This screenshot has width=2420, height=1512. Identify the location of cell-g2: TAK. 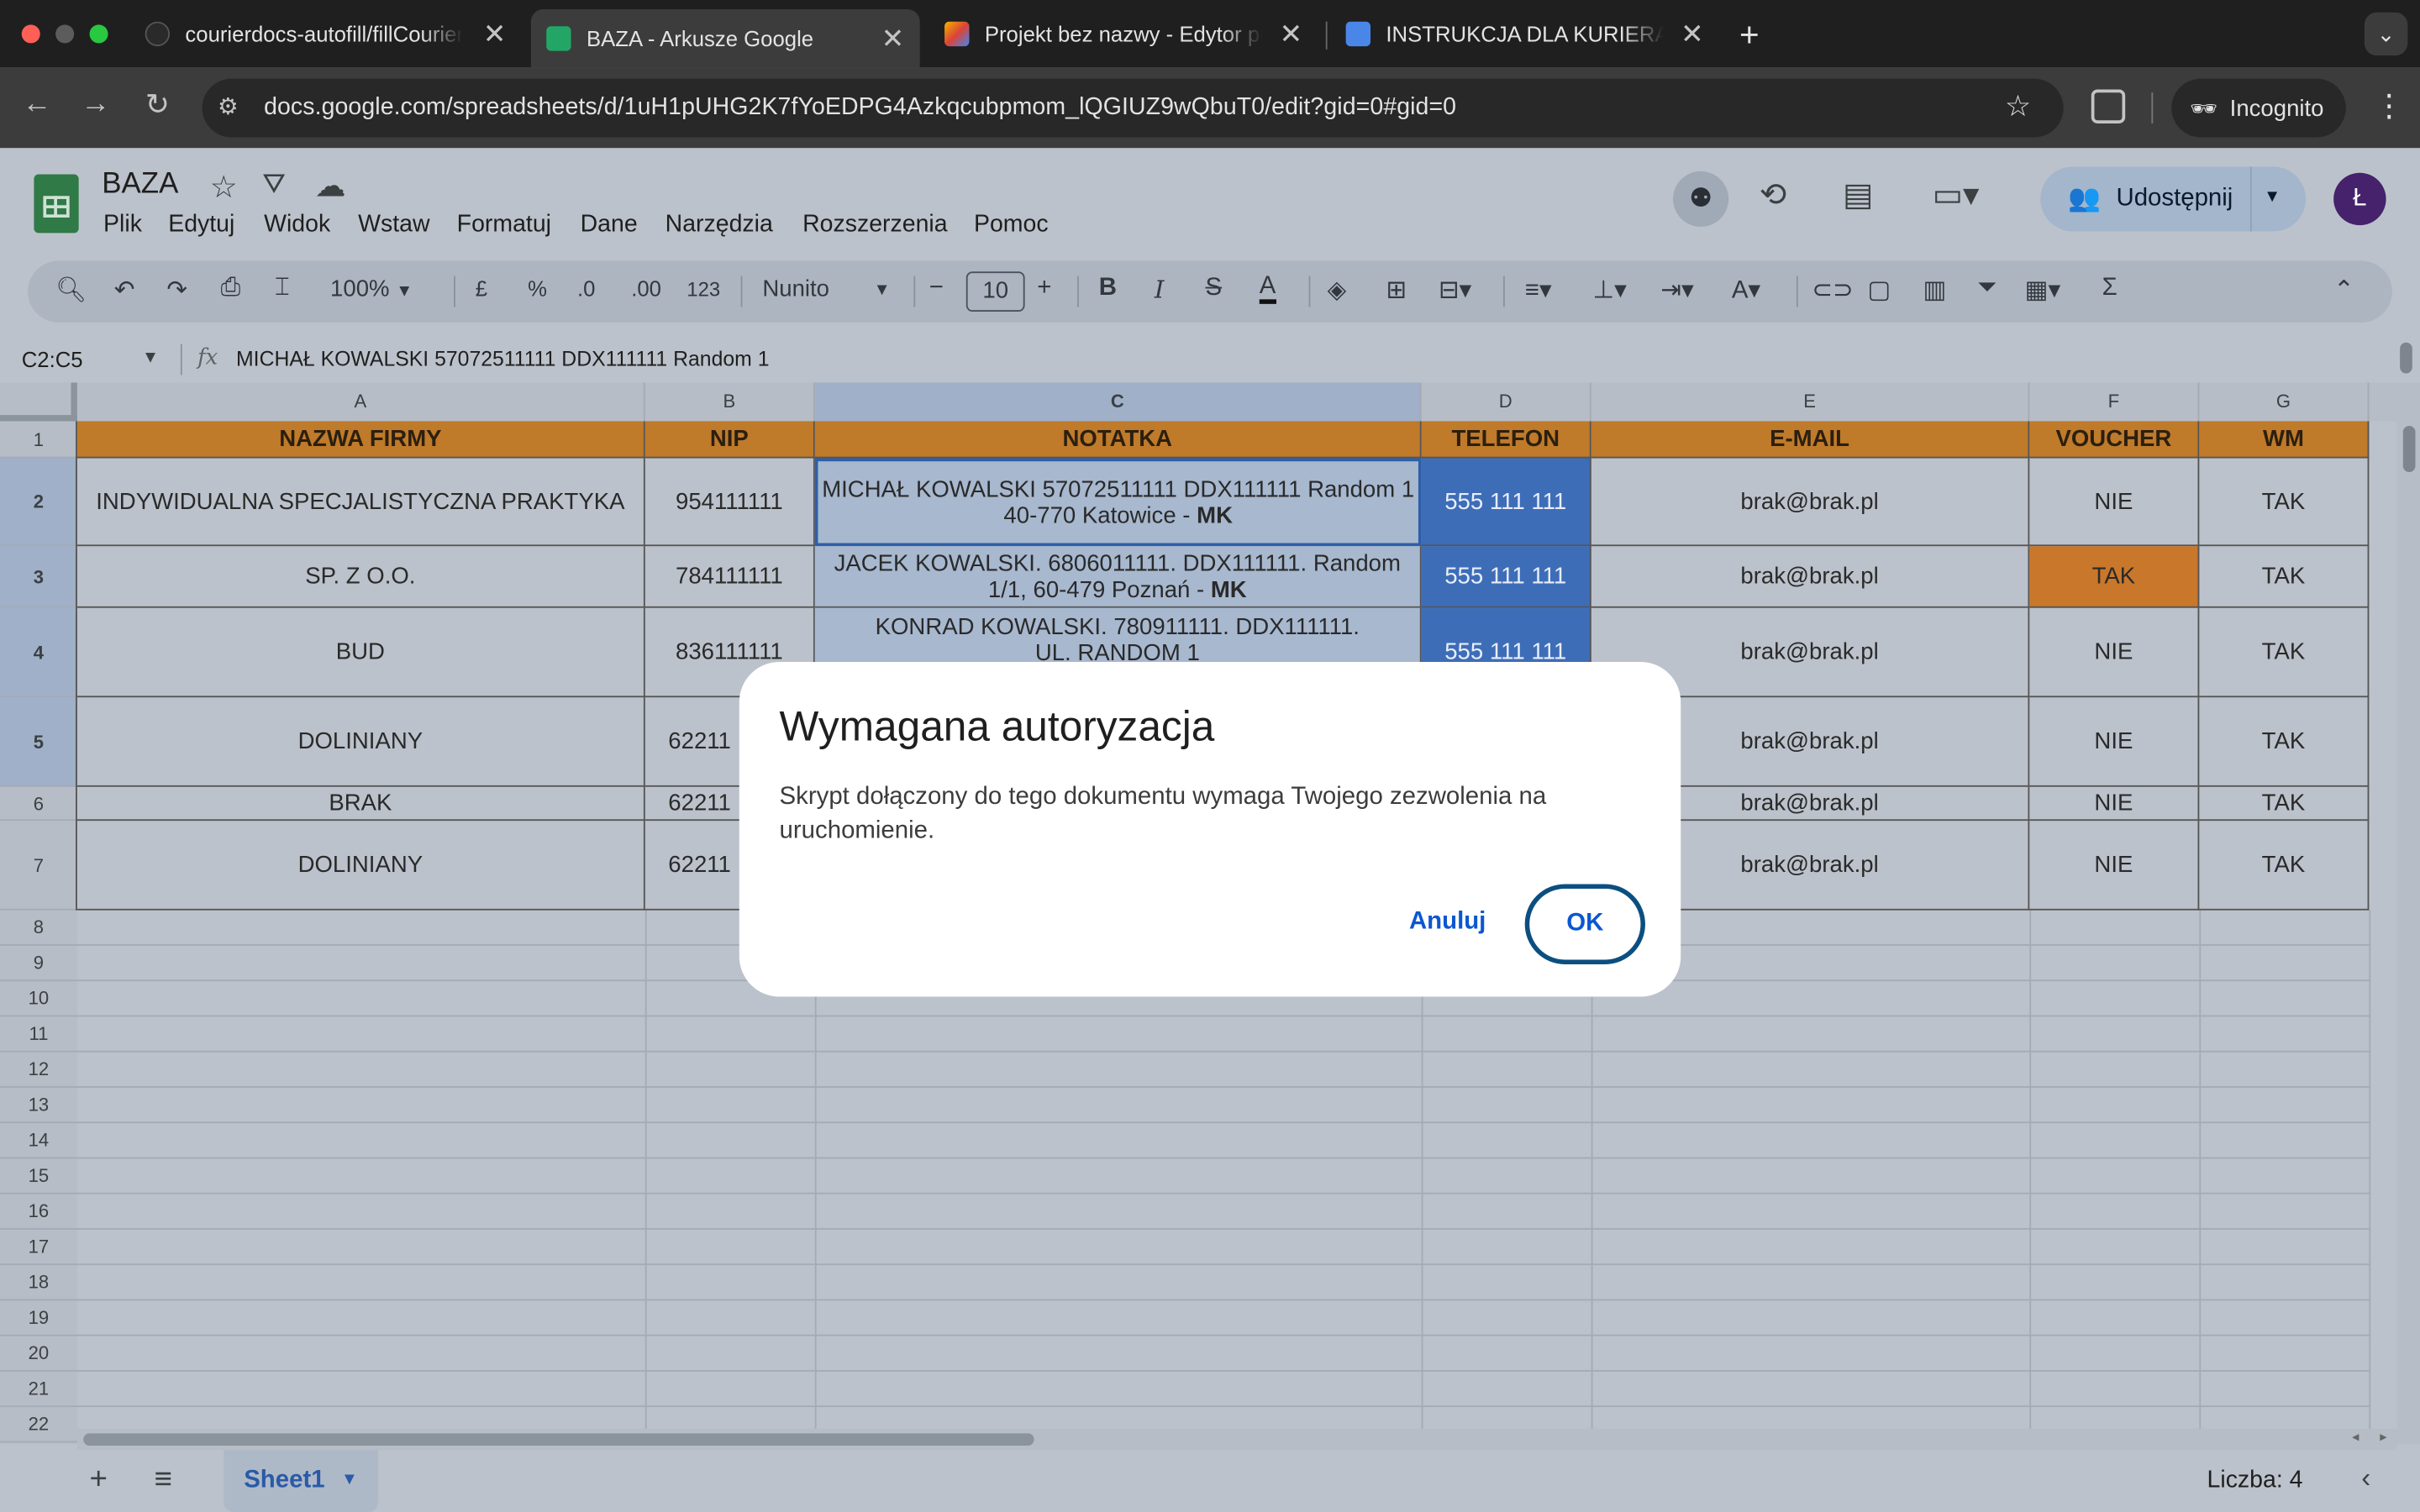
(2284, 502).